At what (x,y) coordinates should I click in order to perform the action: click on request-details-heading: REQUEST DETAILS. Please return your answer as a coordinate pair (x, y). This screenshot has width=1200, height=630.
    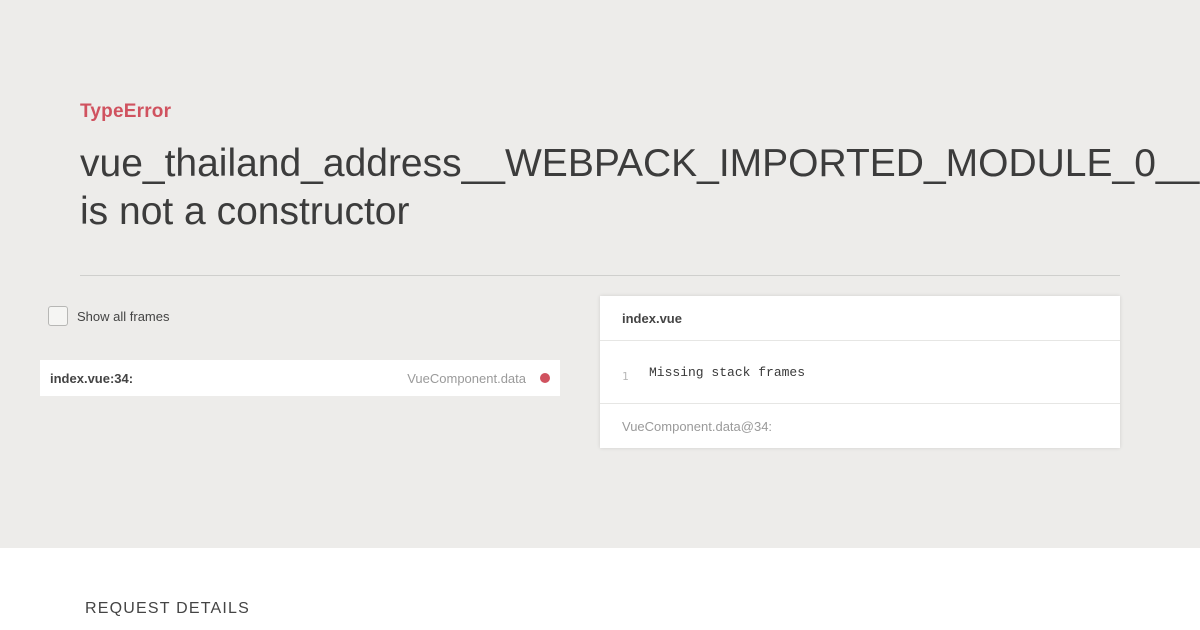
    Looking at the image, I should click on (167, 608).